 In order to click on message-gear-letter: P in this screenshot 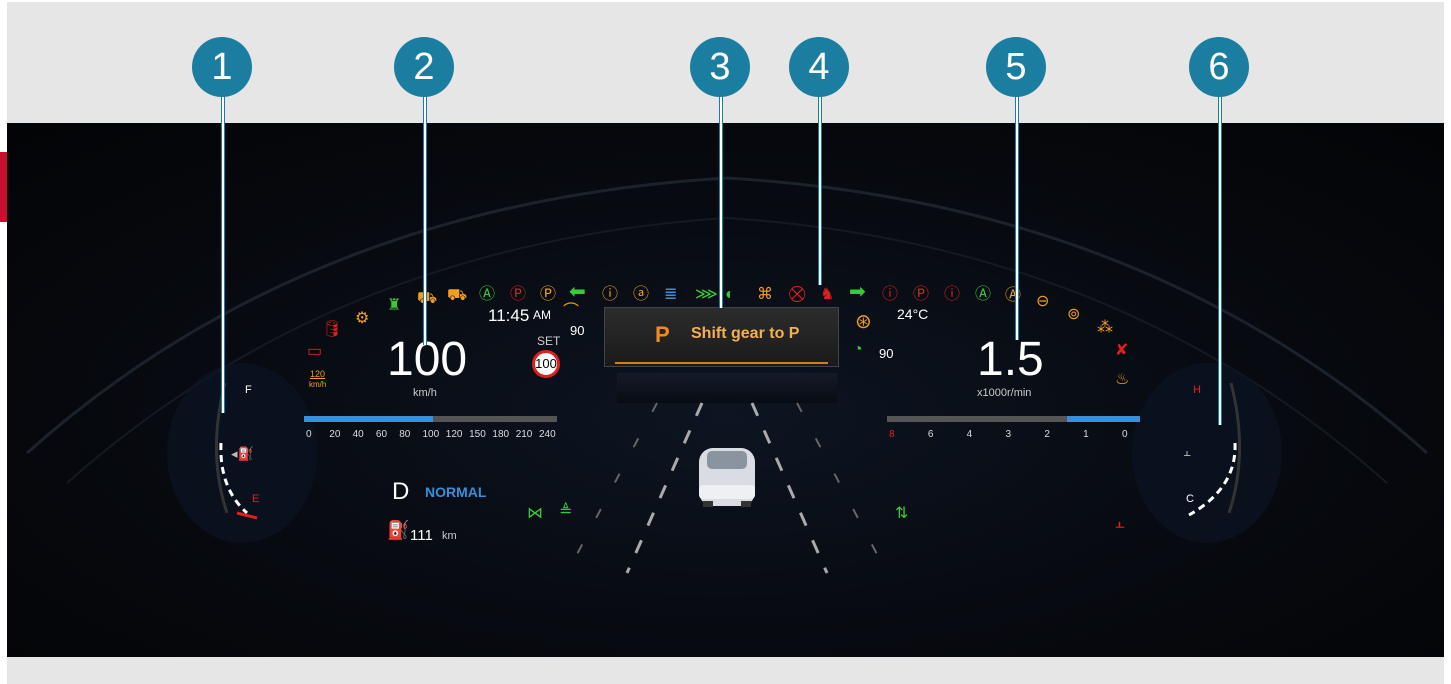, I will do `click(662, 334)`.